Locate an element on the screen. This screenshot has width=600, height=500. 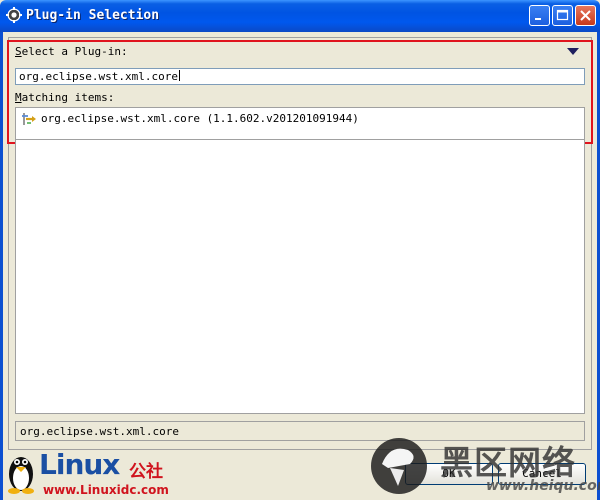
close-icon is located at coordinates (585, 15).